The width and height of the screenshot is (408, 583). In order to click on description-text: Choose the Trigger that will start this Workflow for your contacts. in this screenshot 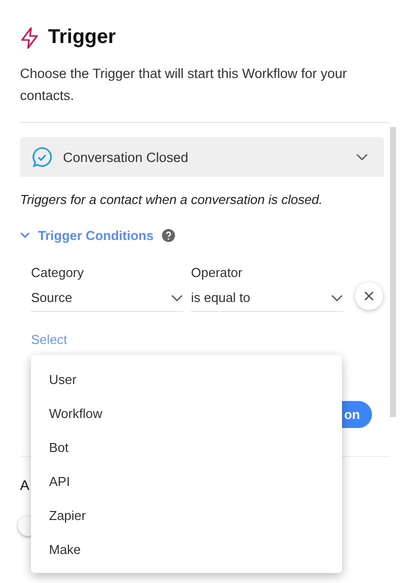, I will do `click(184, 85)`.